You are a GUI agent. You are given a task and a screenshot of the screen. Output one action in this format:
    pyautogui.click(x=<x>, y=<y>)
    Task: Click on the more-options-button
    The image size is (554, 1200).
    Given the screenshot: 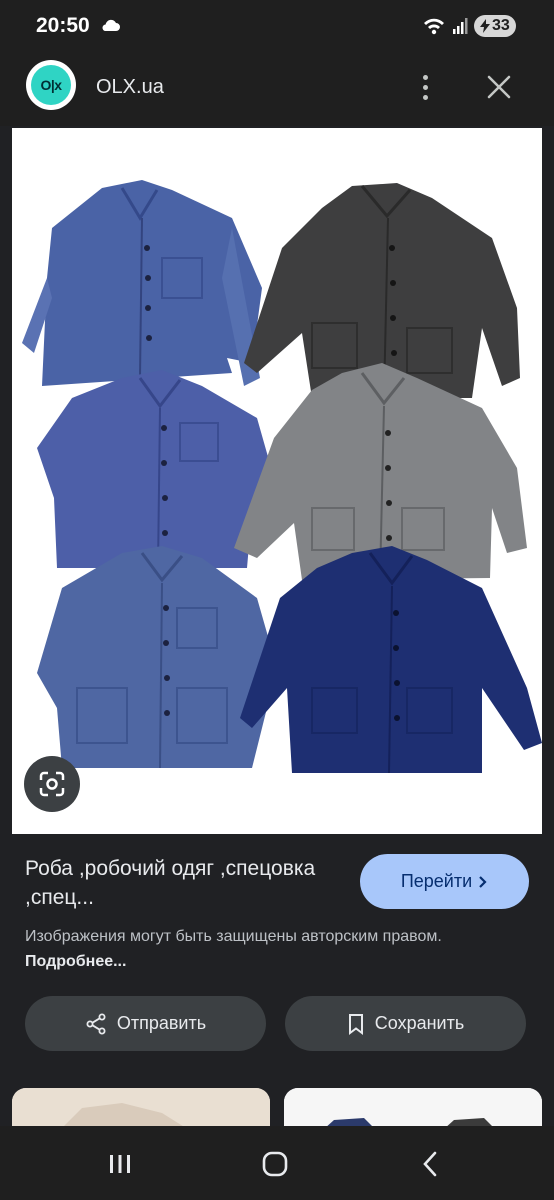 What is the action you would take?
    pyautogui.click(x=425, y=87)
    